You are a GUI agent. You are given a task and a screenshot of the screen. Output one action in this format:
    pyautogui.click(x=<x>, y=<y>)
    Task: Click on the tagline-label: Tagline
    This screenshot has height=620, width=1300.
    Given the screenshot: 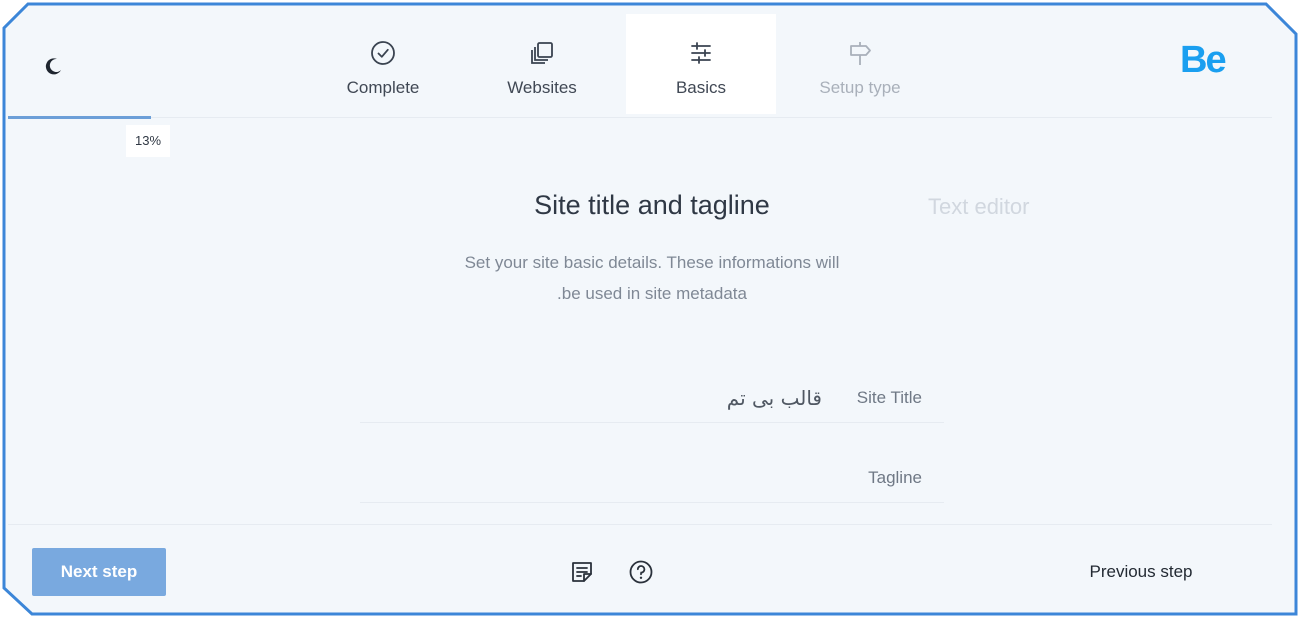 What is the action you would take?
    pyautogui.click(x=895, y=477)
    